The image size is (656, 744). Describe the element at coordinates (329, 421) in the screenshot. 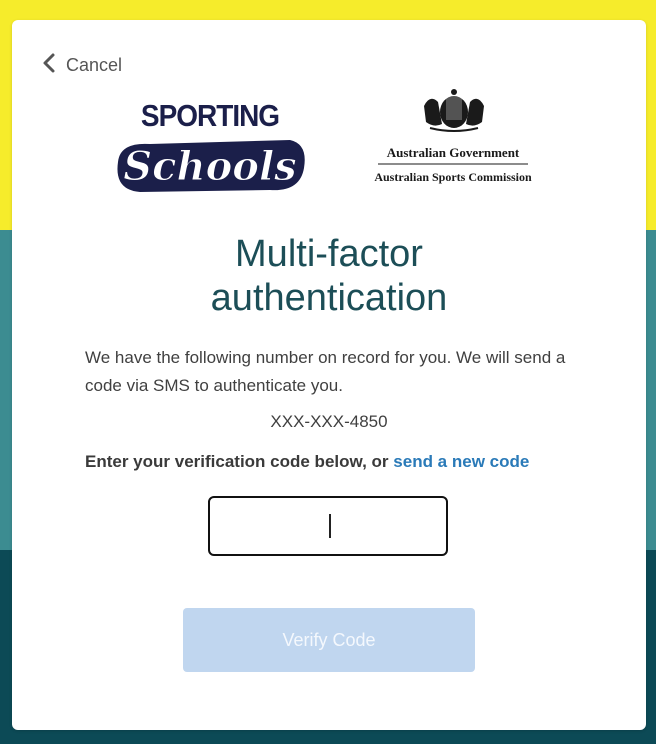

I see `masked-phone-number: XXX-XXX-4850` at that location.